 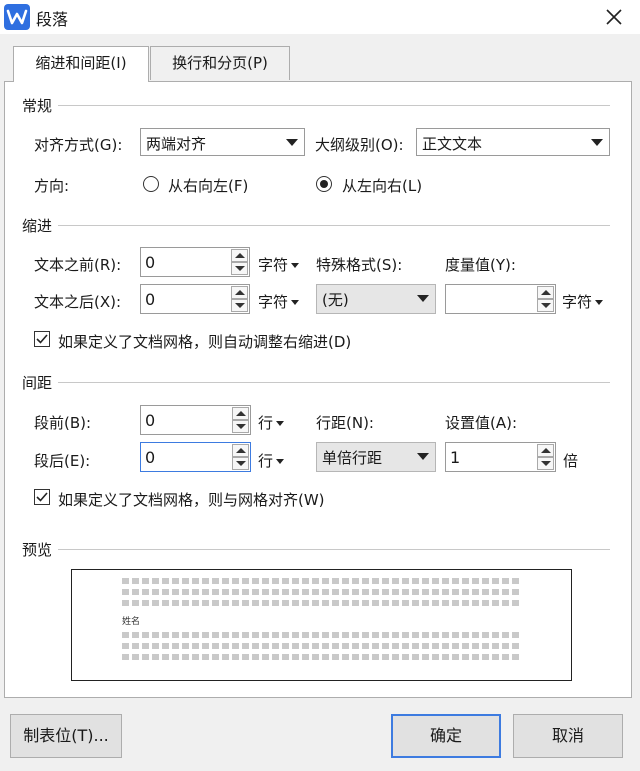 What do you see at coordinates (63, 423) in the screenshot?
I see `space-before-label: 段前(B):` at bounding box center [63, 423].